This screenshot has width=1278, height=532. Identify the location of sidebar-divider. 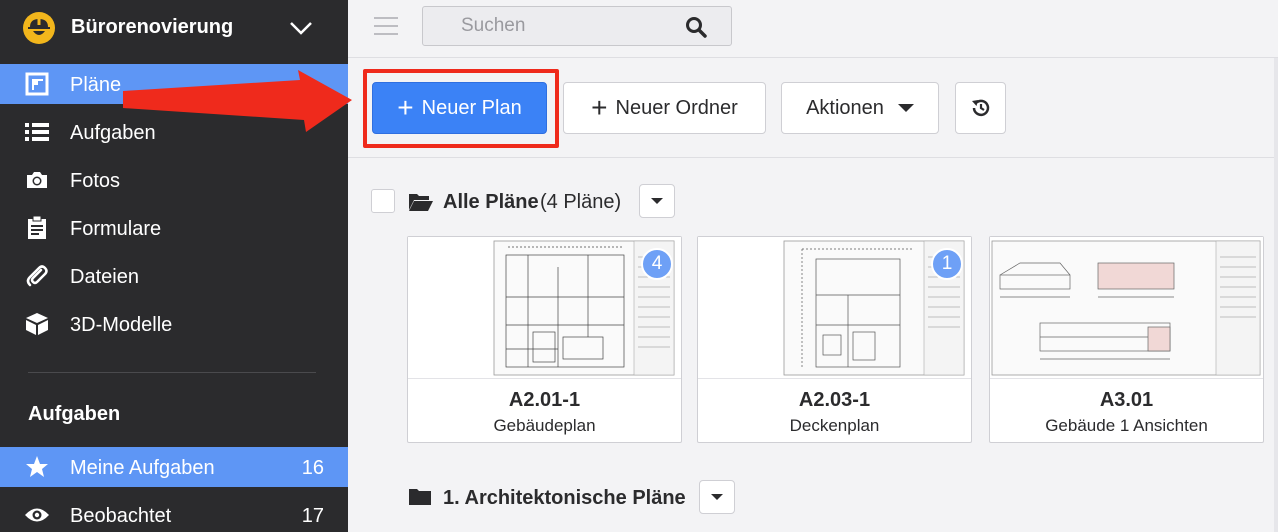
(172, 372).